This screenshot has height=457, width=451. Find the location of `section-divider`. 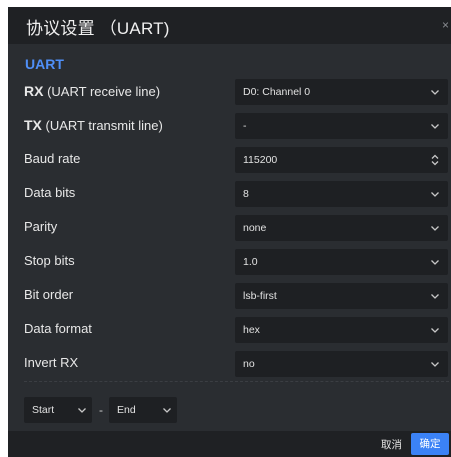

section-divider is located at coordinates (236, 381).